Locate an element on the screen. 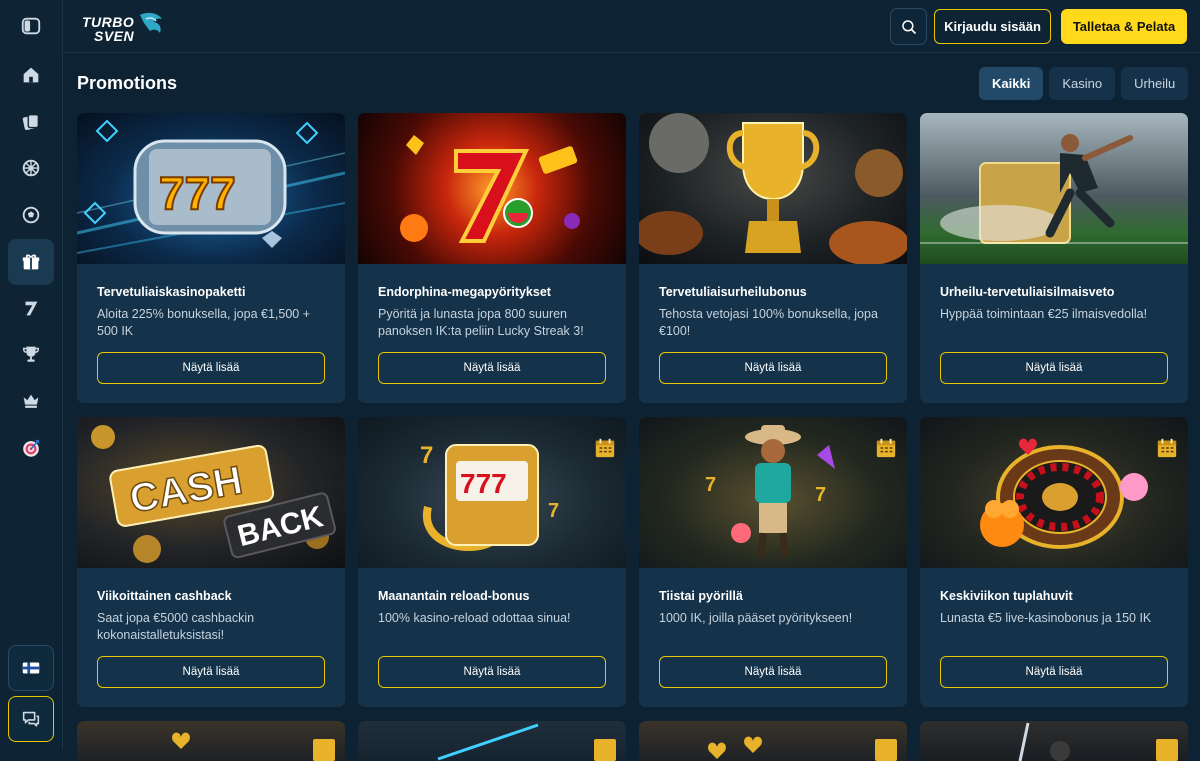  slot-reel-illustration: 777 is located at coordinates (211, 186).